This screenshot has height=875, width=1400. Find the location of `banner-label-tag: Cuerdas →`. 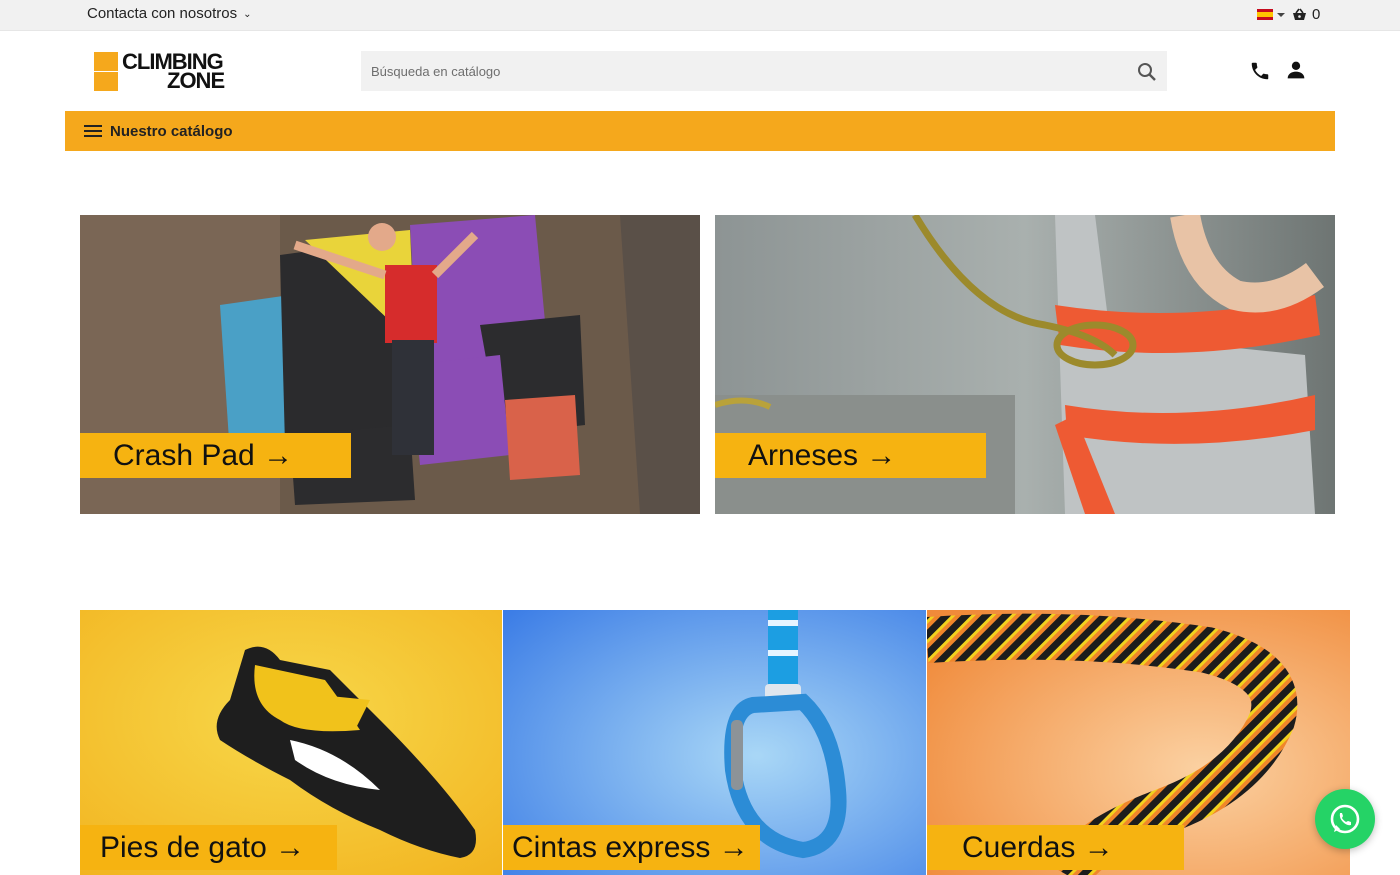

banner-label-tag: Cuerdas → is located at coordinates (1055, 847).